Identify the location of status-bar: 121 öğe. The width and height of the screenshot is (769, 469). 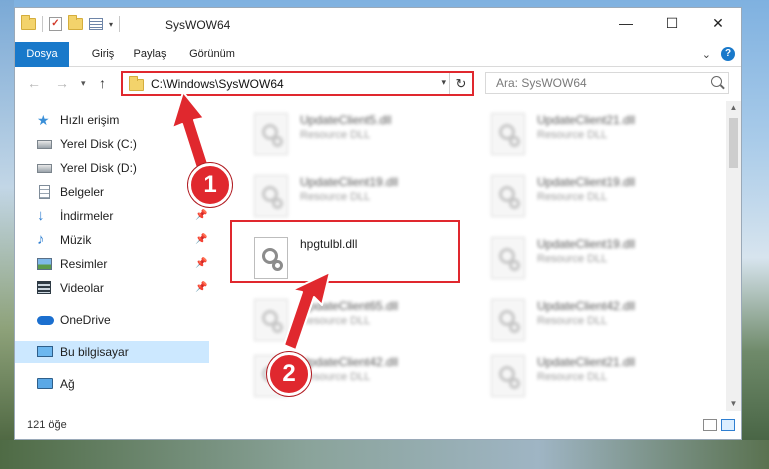
(378, 426).